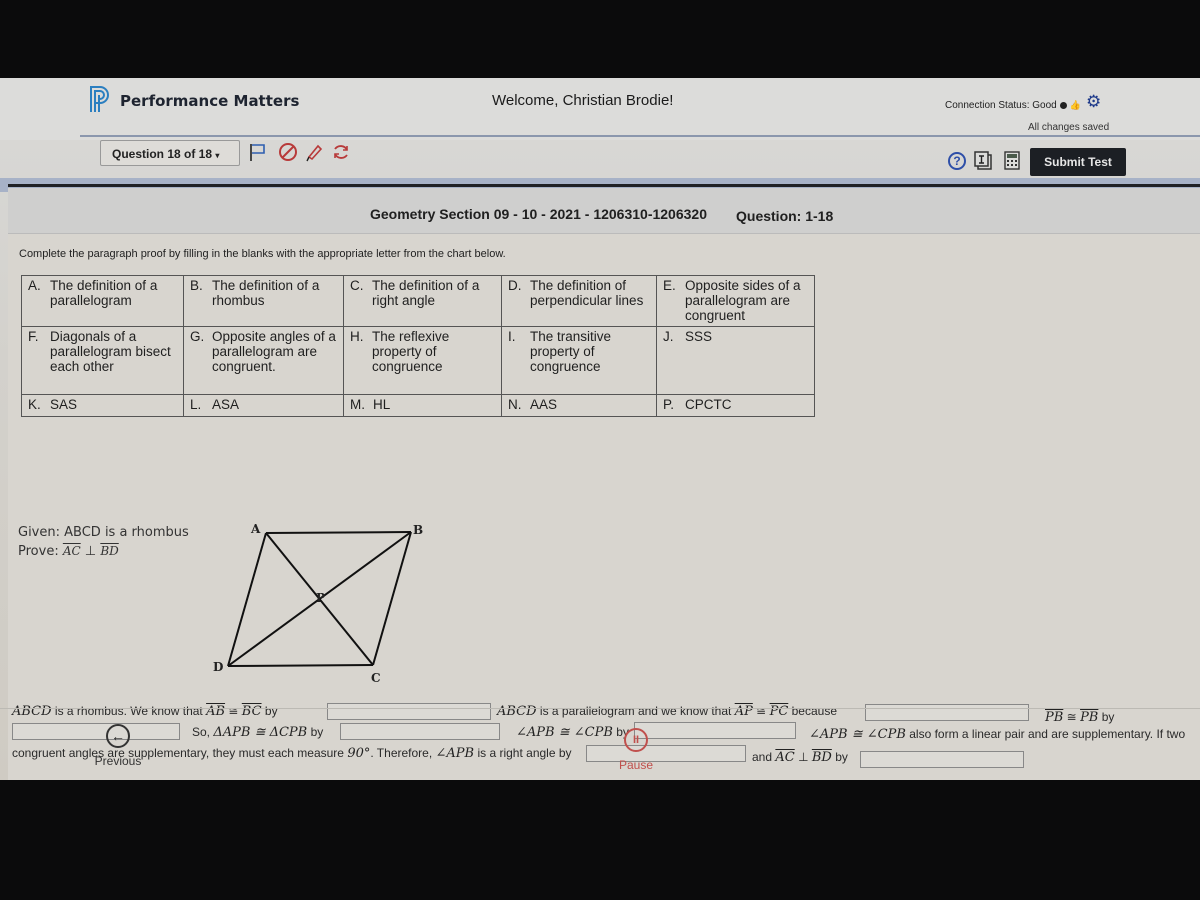  I want to click on chart-letter: M., so click(357, 404).